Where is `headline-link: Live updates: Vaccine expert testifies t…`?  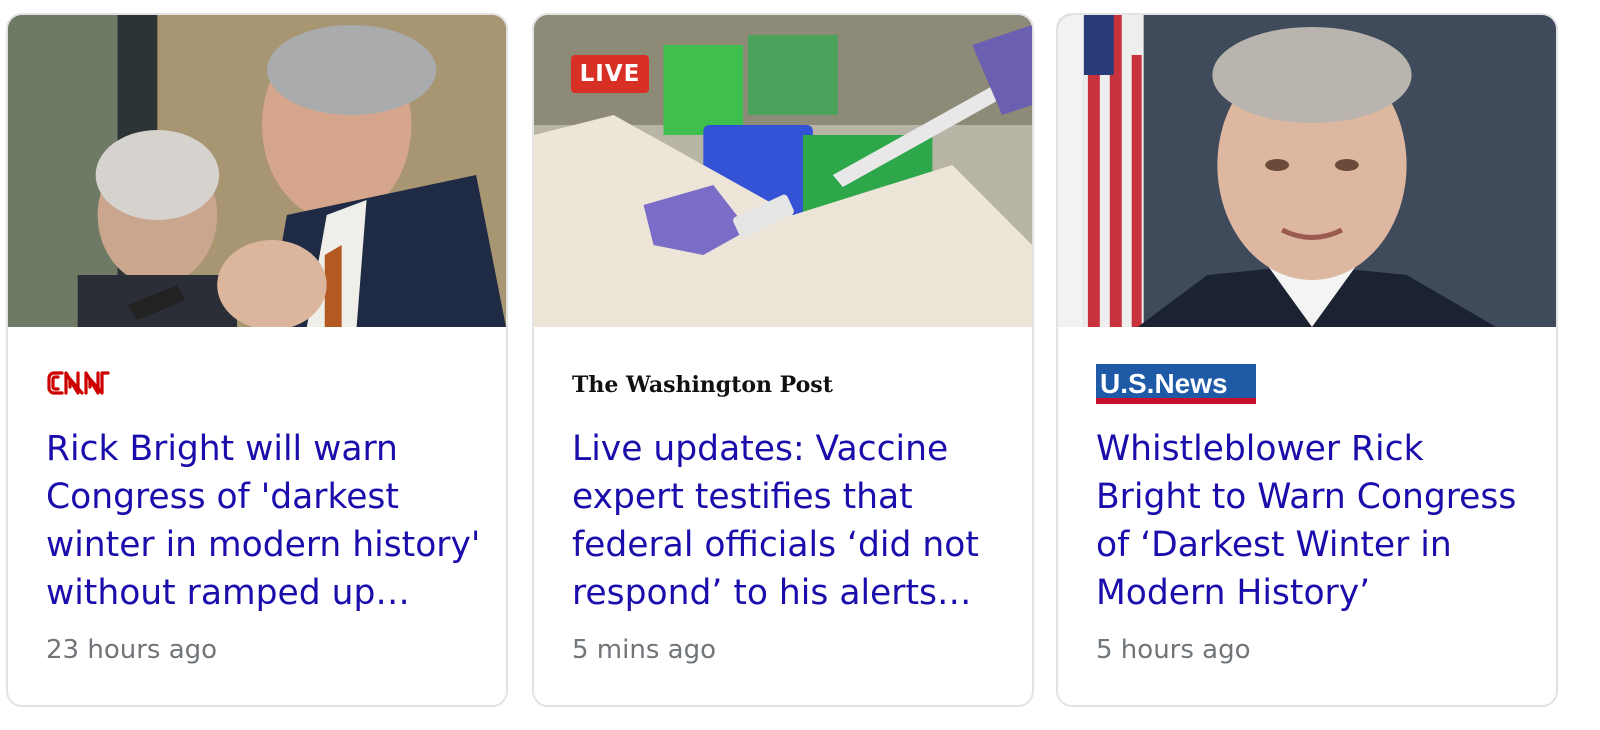 headline-link: Live updates: Vaccine expert testifies t… is located at coordinates (792, 521).